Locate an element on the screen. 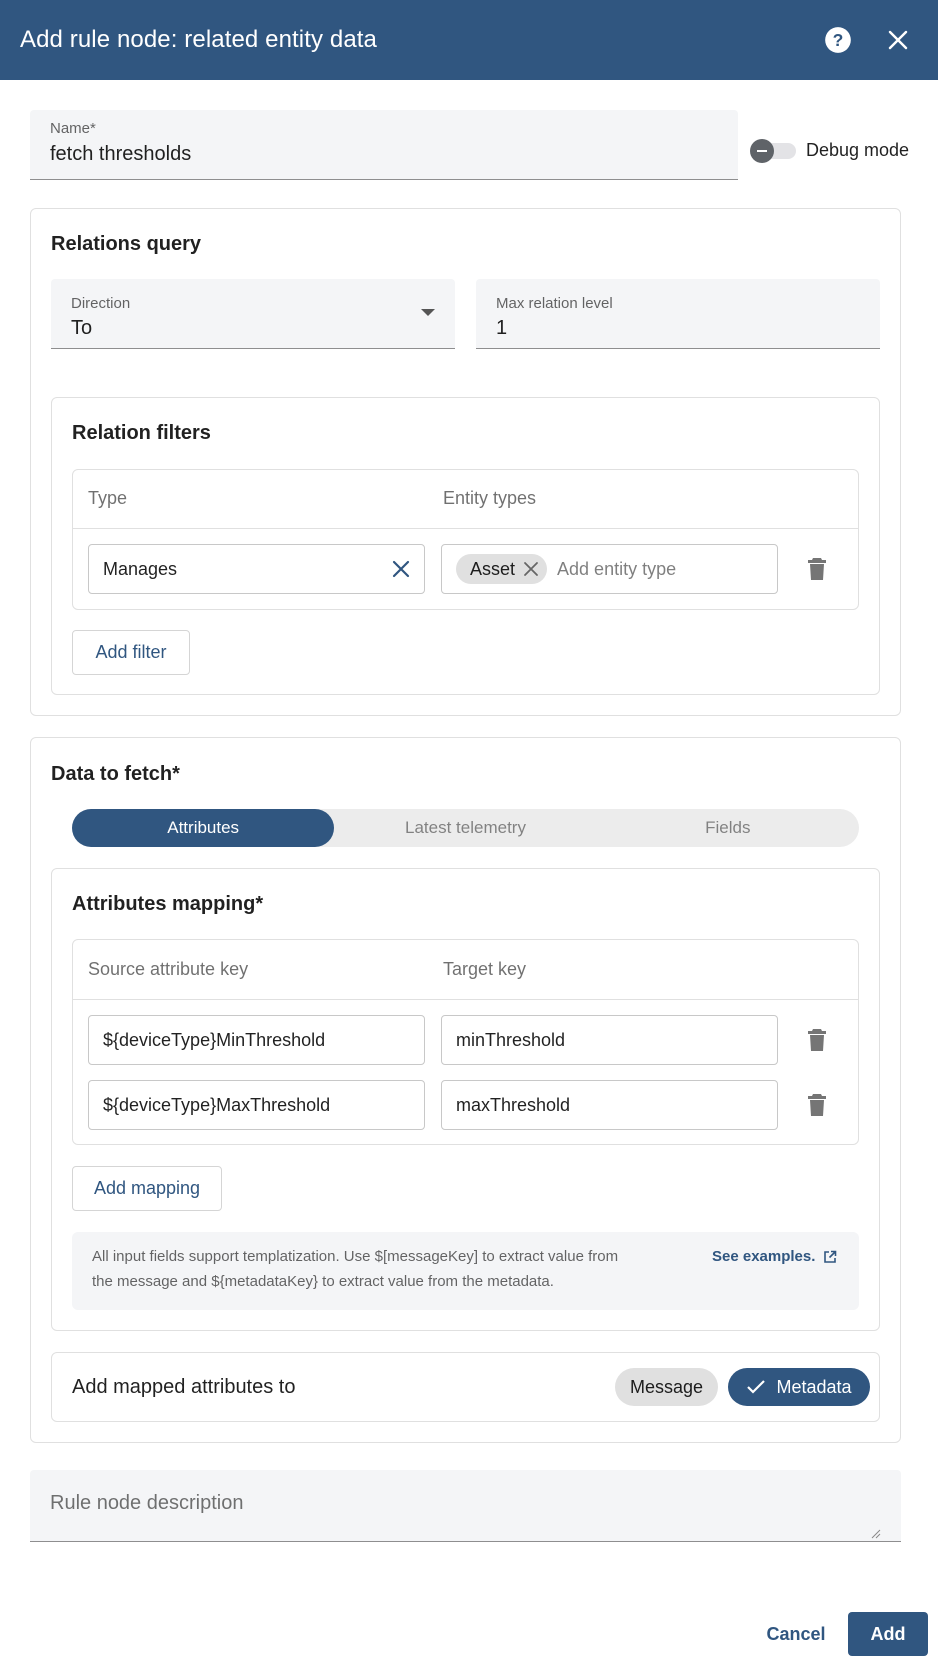 The height and width of the screenshot is (1666, 938). relation-type-input: Manages is located at coordinates (256, 569).